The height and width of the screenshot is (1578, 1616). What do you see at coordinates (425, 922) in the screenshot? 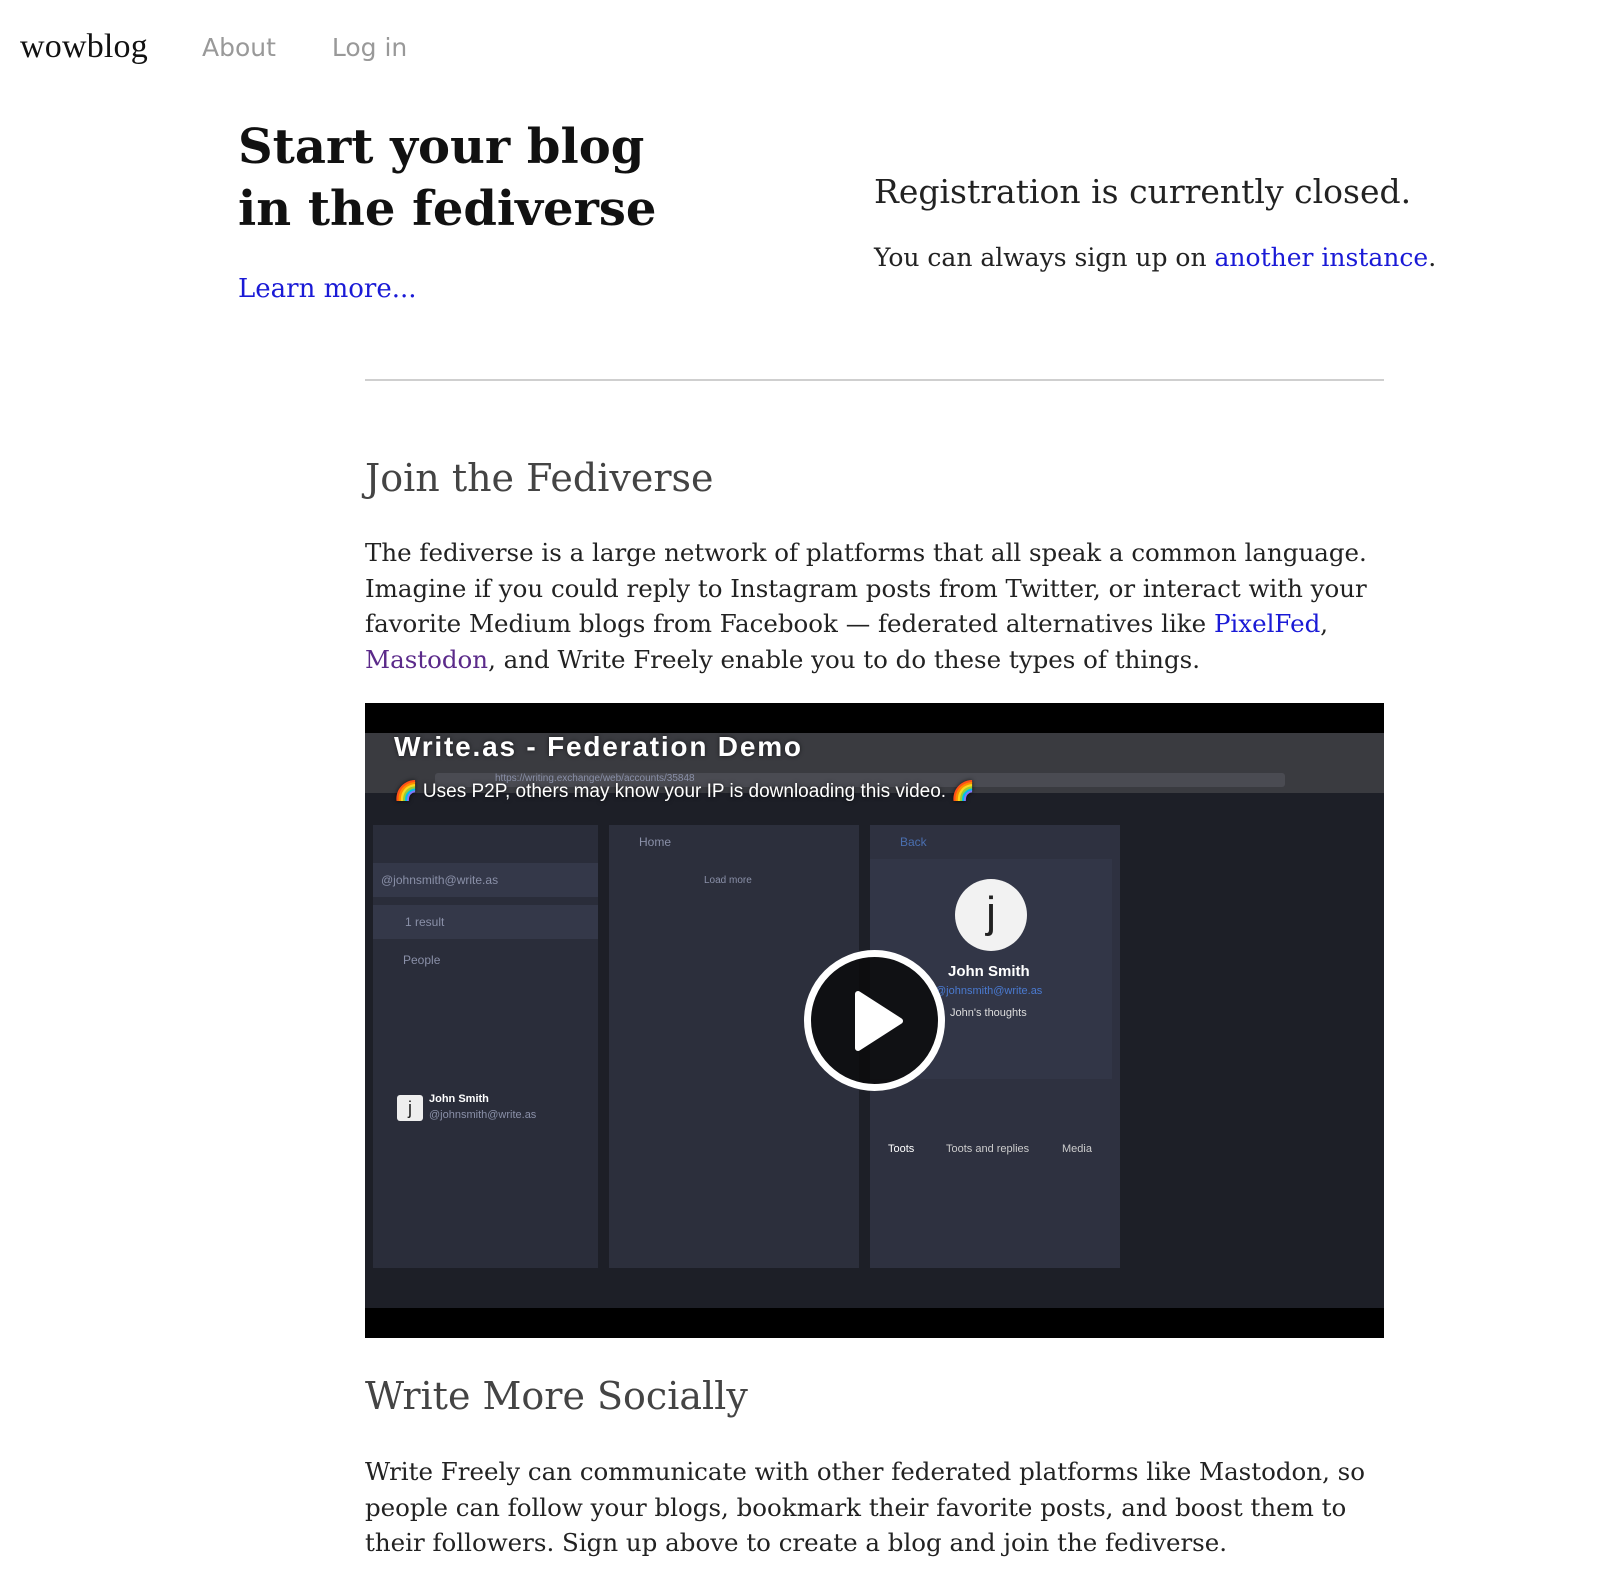
I see `video-search-result: 1 result` at bounding box center [425, 922].